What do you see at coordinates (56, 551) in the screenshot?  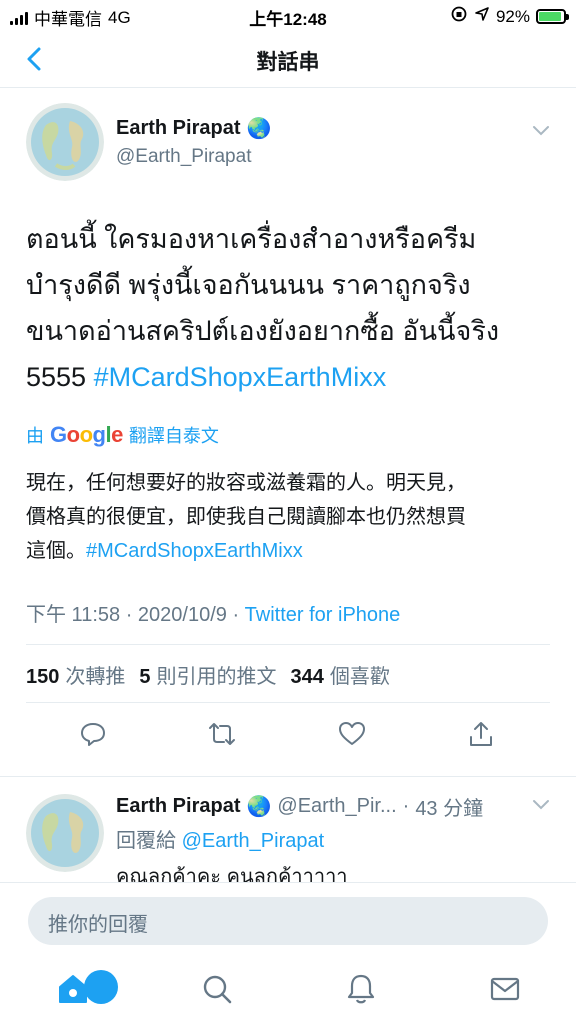 I see `translated-line-text: 這個。` at bounding box center [56, 551].